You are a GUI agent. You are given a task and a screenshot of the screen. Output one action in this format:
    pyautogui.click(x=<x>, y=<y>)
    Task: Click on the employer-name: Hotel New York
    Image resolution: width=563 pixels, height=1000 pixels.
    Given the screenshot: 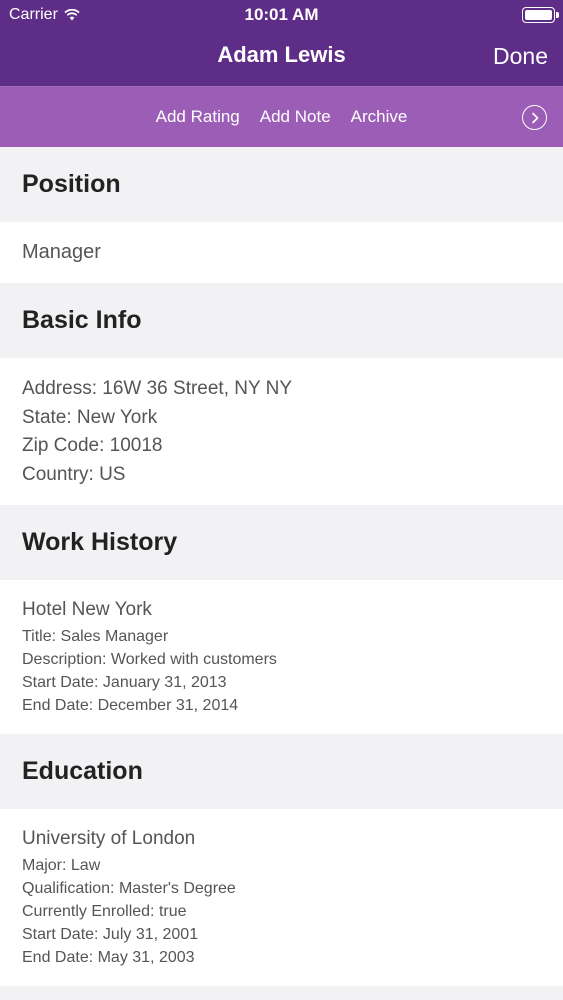 What is the action you would take?
    pyautogui.click(x=87, y=609)
    